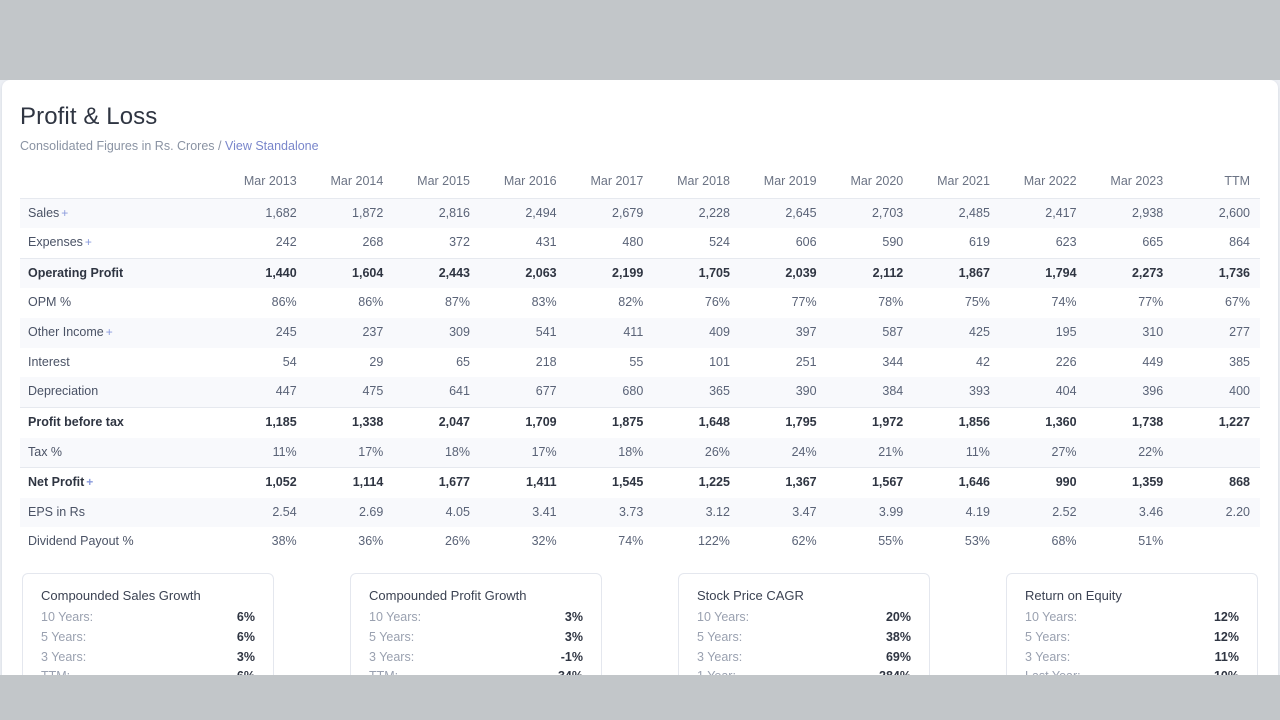 This screenshot has width=1280, height=720. What do you see at coordinates (1066, 361) in the screenshot?
I see `table-cell: 226` at bounding box center [1066, 361].